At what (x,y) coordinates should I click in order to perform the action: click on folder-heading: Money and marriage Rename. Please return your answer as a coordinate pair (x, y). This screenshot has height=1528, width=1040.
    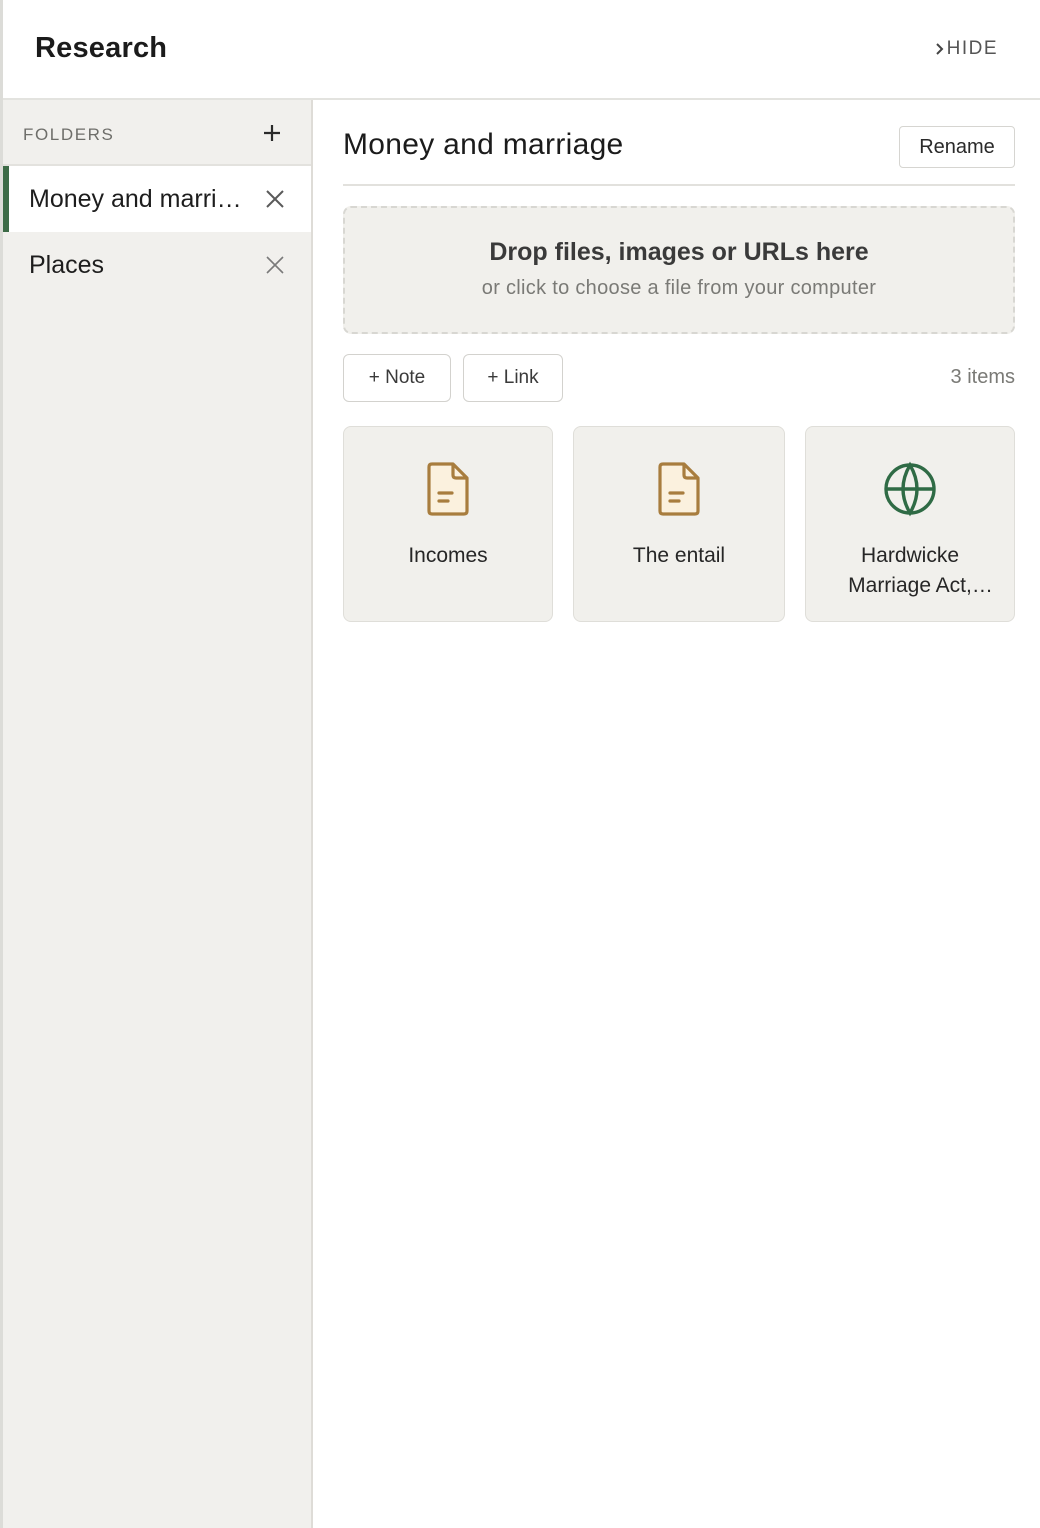
    Looking at the image, I should click on (679, 143).